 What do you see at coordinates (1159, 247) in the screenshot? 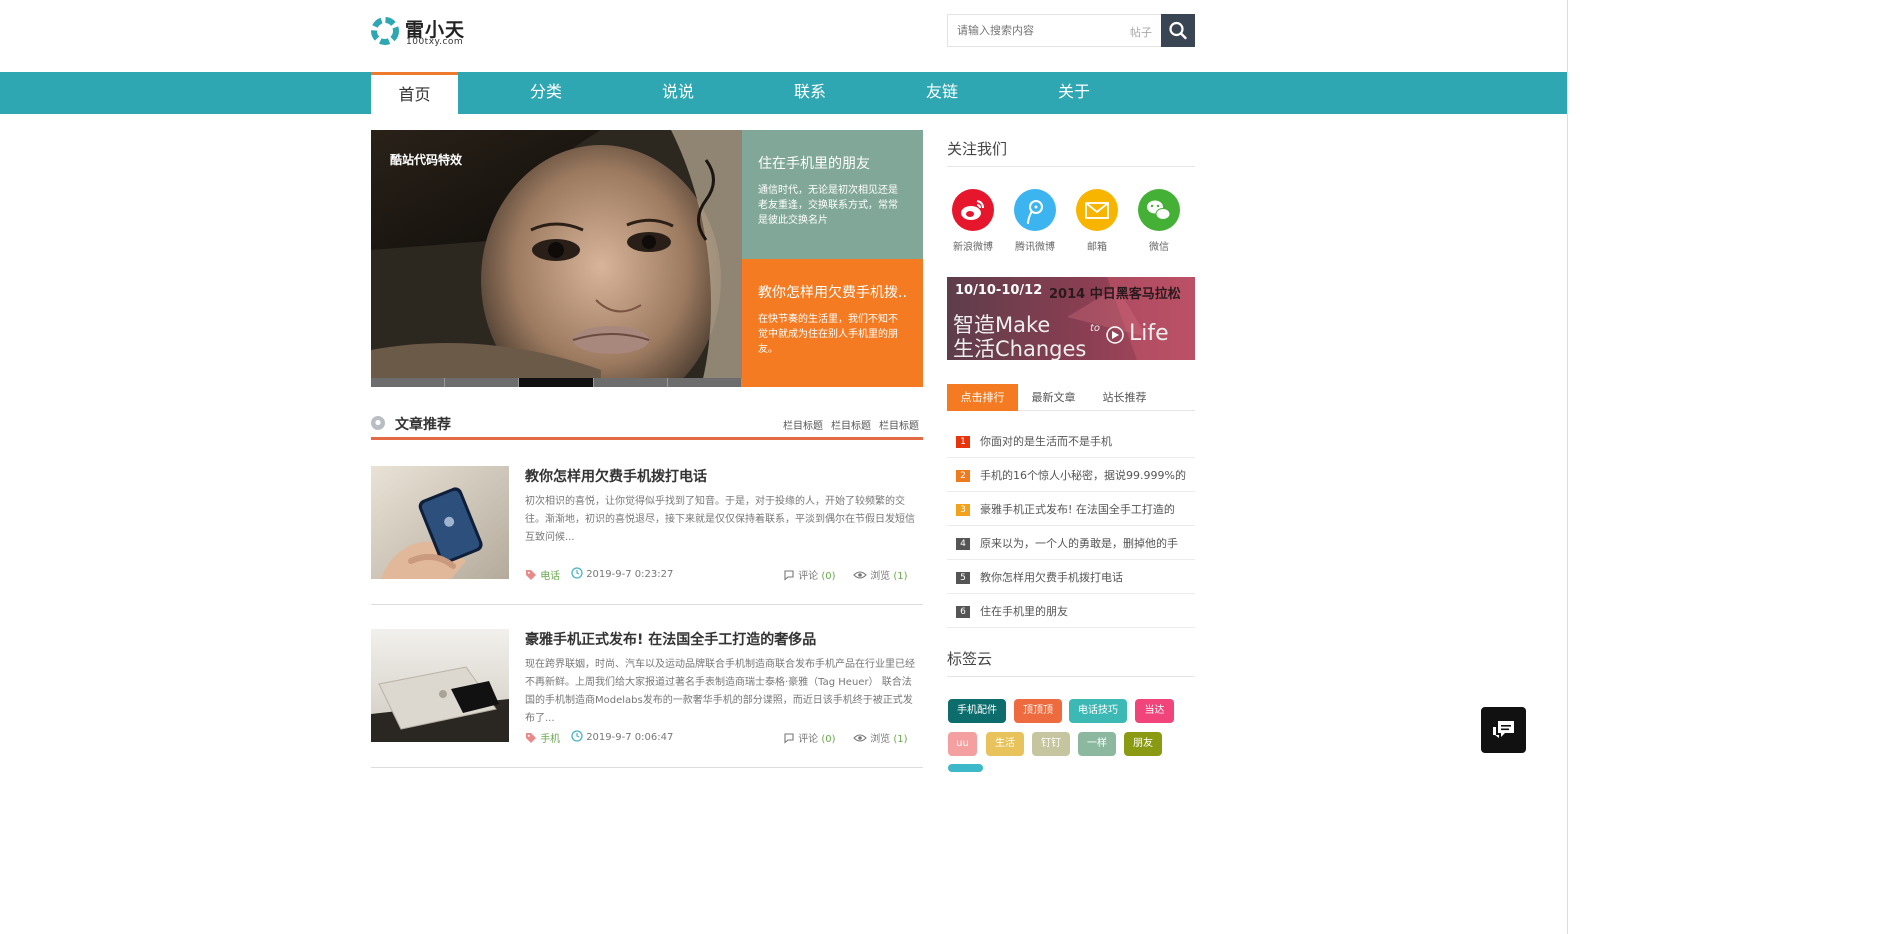
I see `social-label: 微信` at bounding box center [1159, 247].